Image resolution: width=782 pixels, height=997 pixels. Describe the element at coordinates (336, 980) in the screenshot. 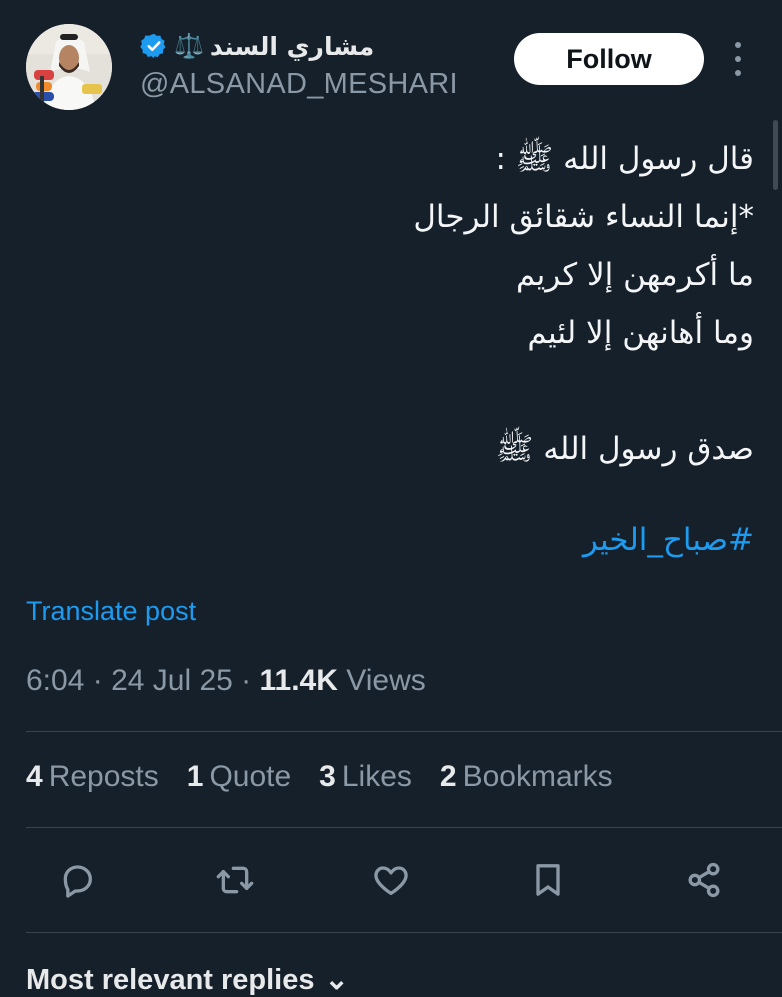

I see `chevron-down-icon: ⌄` at that location.